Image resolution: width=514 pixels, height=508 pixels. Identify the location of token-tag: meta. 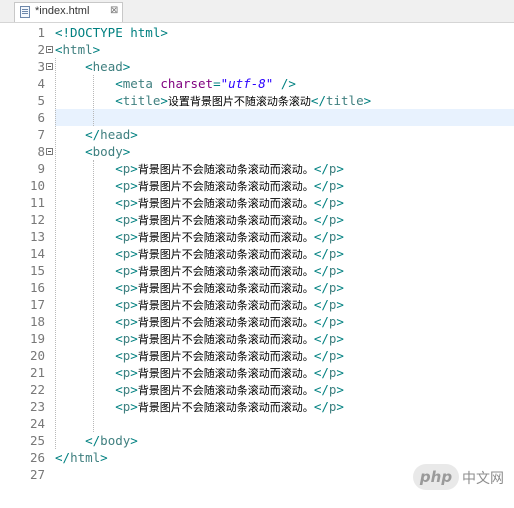
(137, 83).